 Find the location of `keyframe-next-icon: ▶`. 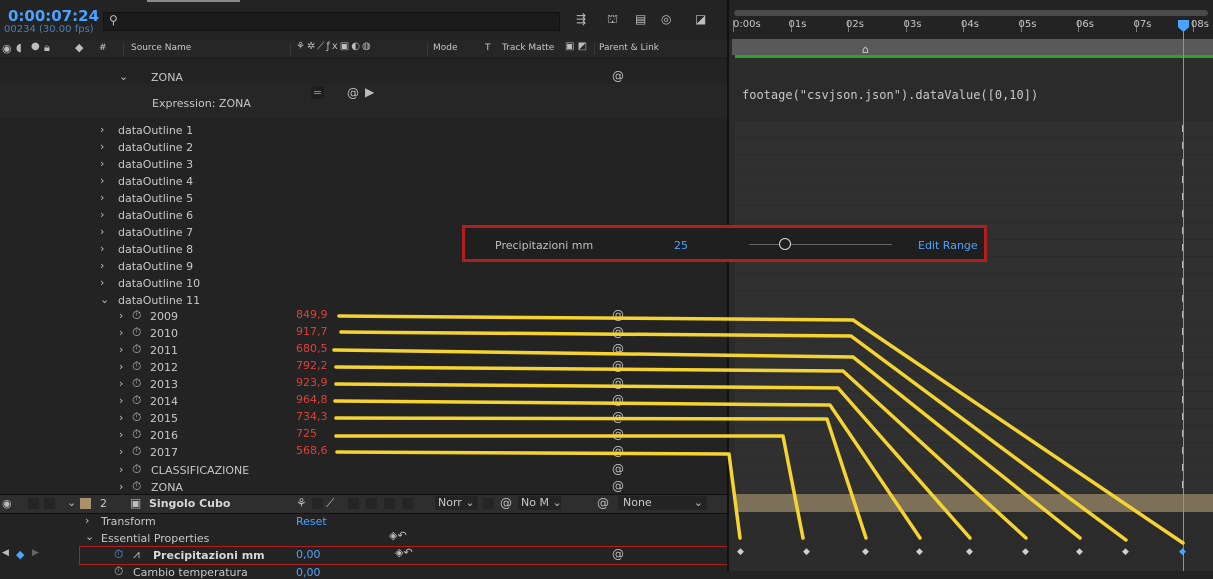

keyframe-next-icon: ▶ is located at coordinates (35, 553).